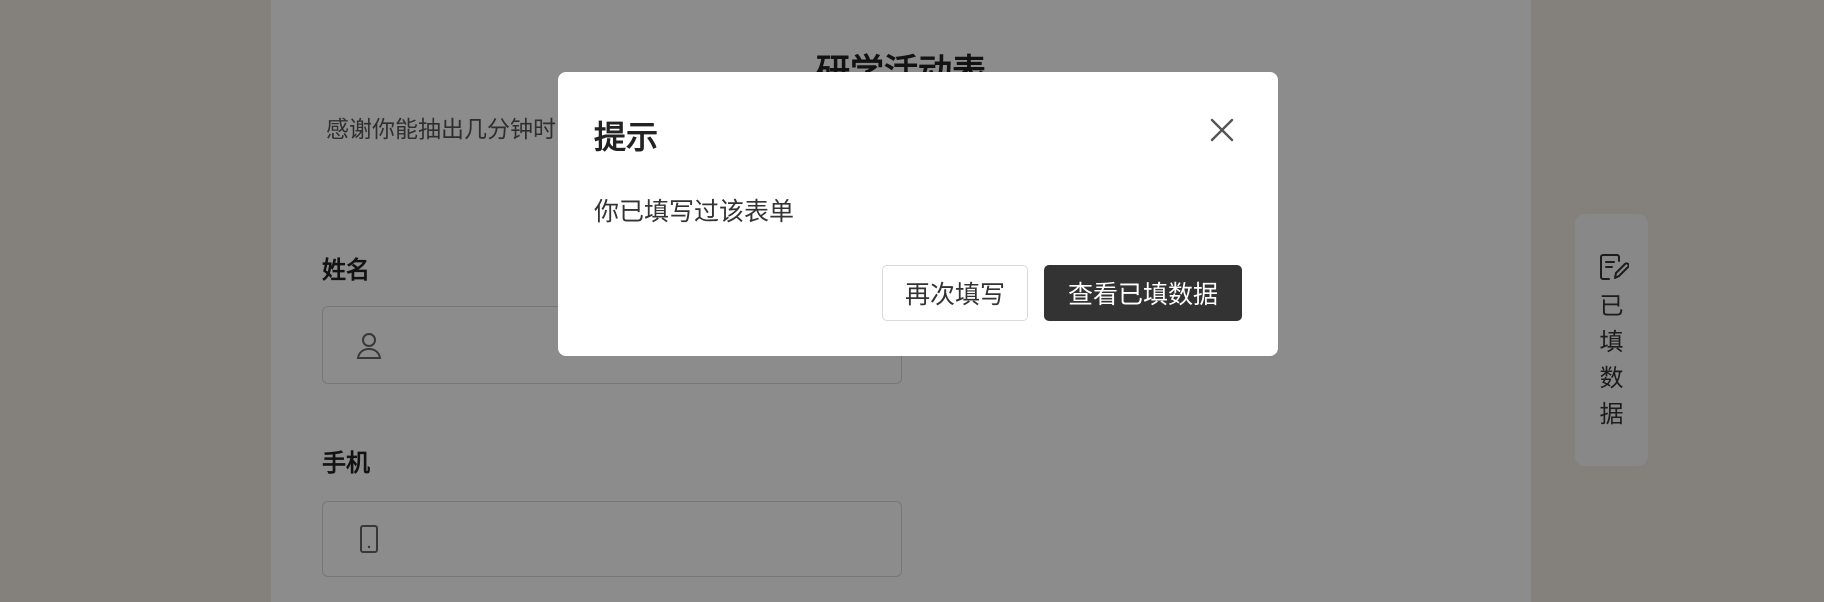  What do you see at coordinates (694, 211) in the screenshot?
I see `dialog-message: 你已填写过该表单` at bounding box center [694, 211].